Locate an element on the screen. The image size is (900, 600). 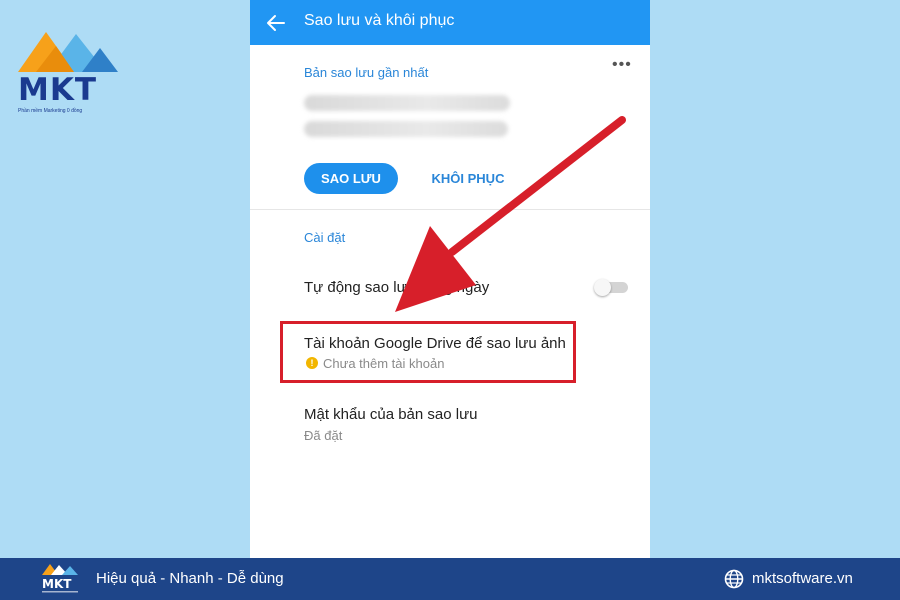
more-horizontal-icon: ••• is located at coordinates (622, 66).